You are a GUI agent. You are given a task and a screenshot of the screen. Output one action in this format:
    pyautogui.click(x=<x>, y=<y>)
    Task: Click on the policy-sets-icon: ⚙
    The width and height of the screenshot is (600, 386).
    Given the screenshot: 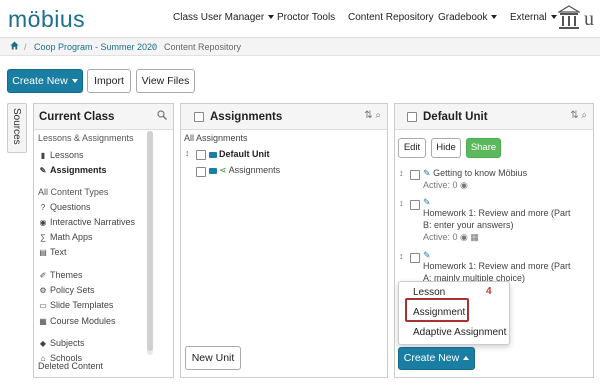 What is the action you would take?
    pyautogui.click(x=43, y=290)
    